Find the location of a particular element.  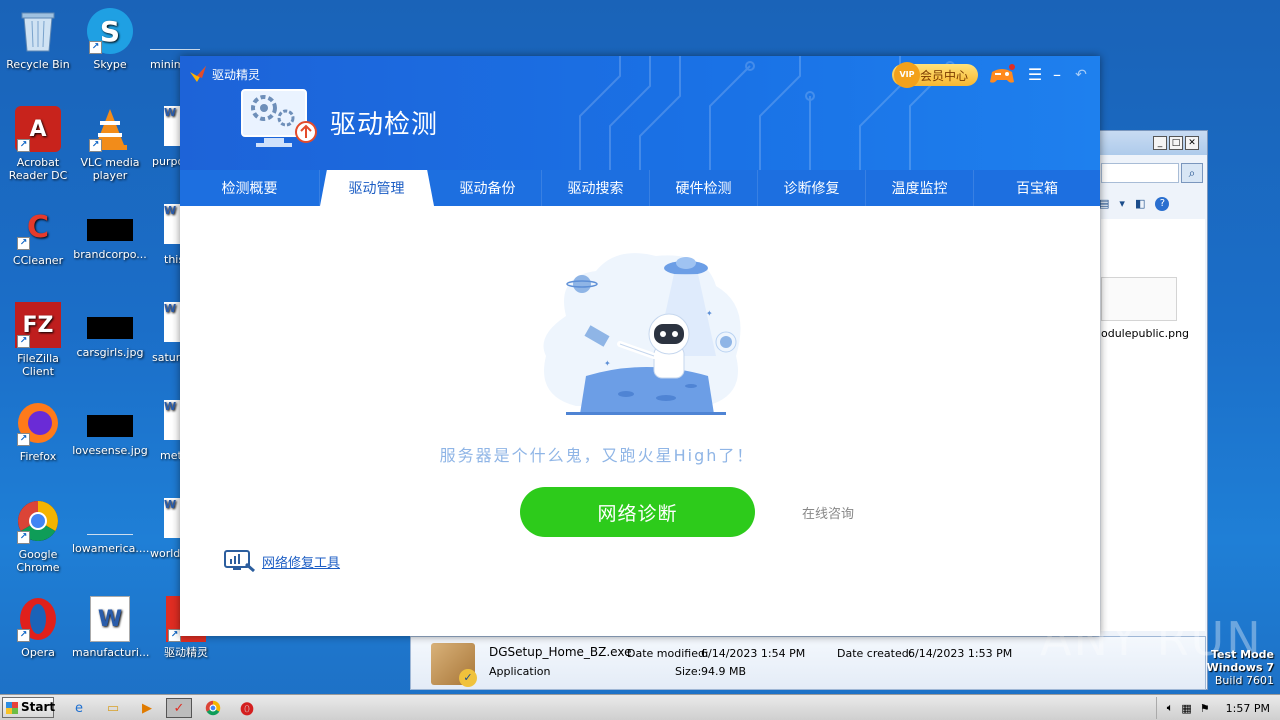

explorer-caption-buttons: _ □ ✕ is located at coordinates (1153, 143).